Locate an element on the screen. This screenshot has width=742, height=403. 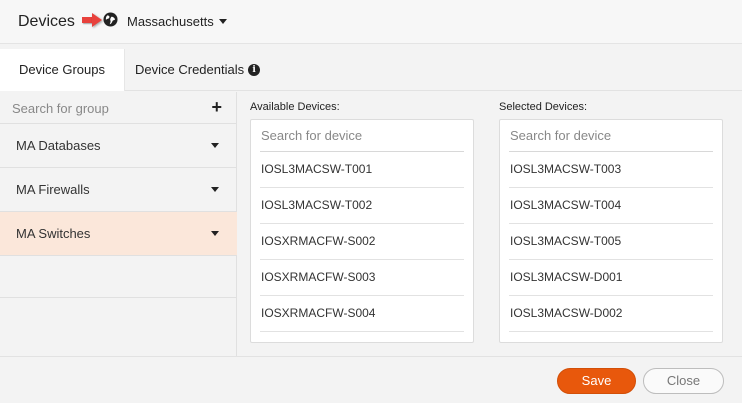
tab-device-groups-label: Device Groups is located at coordinates (62, 69).